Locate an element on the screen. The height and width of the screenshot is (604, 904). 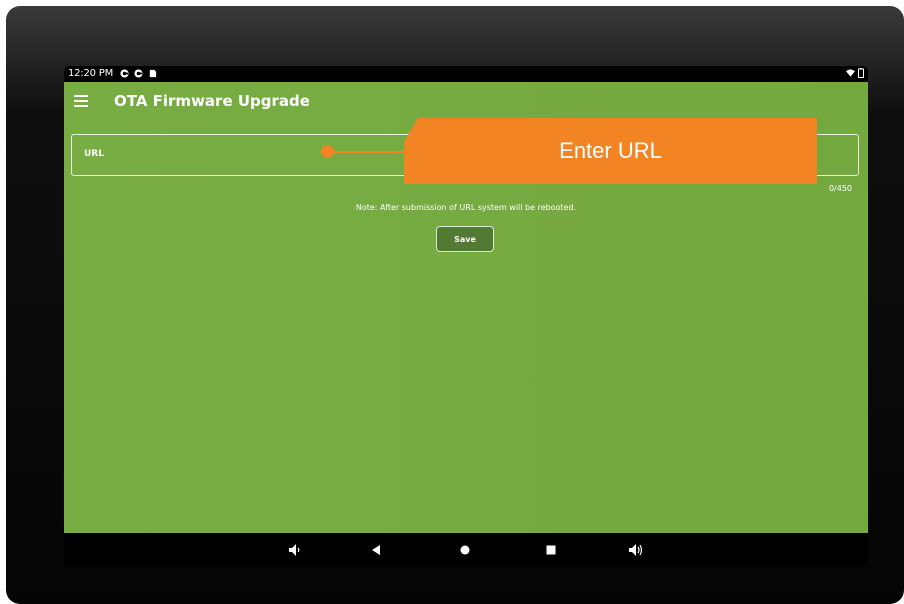
callout-pointer-line is located at coordinates (369, 152).